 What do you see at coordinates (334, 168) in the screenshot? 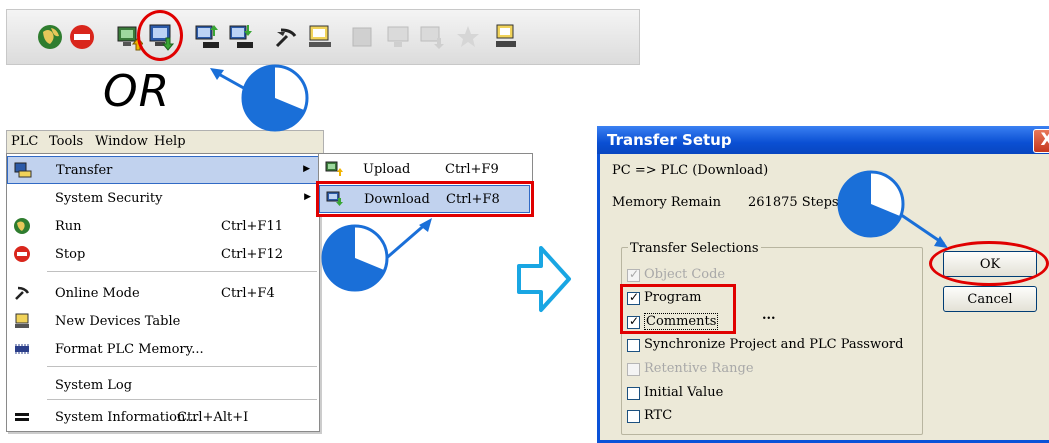
I see `upload-icon` at bounding box center [334, 168].